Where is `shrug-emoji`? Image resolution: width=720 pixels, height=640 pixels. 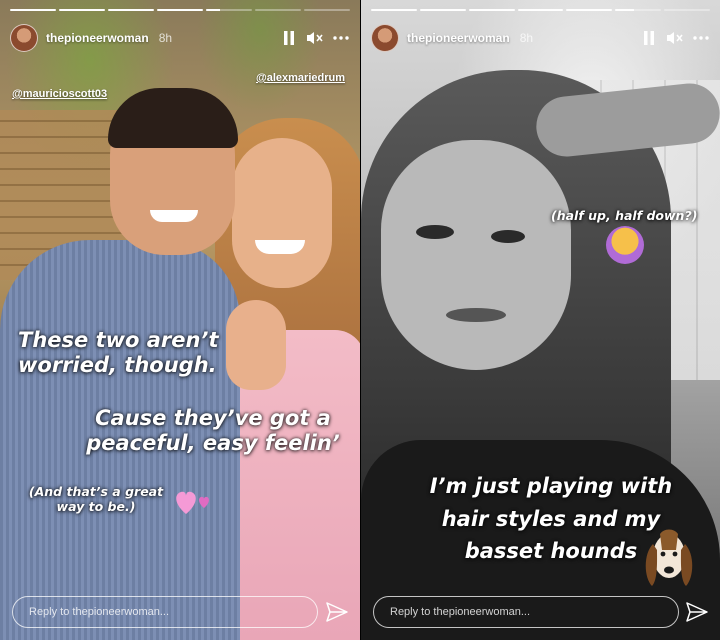
shrug-emoji is located at coordinates (625, 245).